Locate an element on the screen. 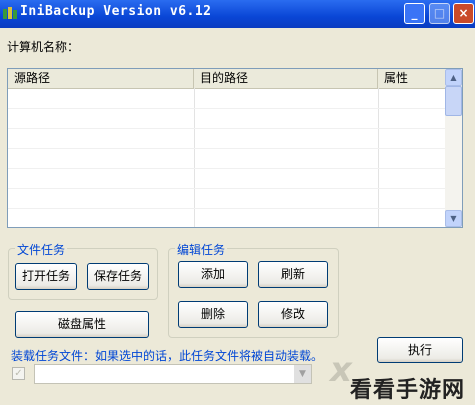 The height and width of the screenshot is (405, 475). delete-button: 删除 is located at coordinates (213, 314).